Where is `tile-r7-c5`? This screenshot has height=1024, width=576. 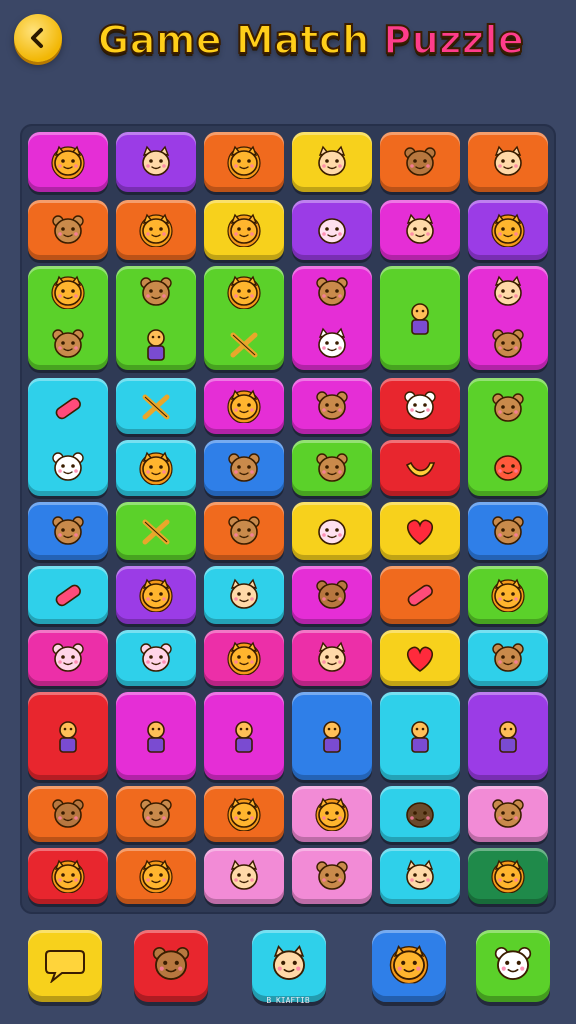
tile-r7-c5 is located at coordinates (508, 658).